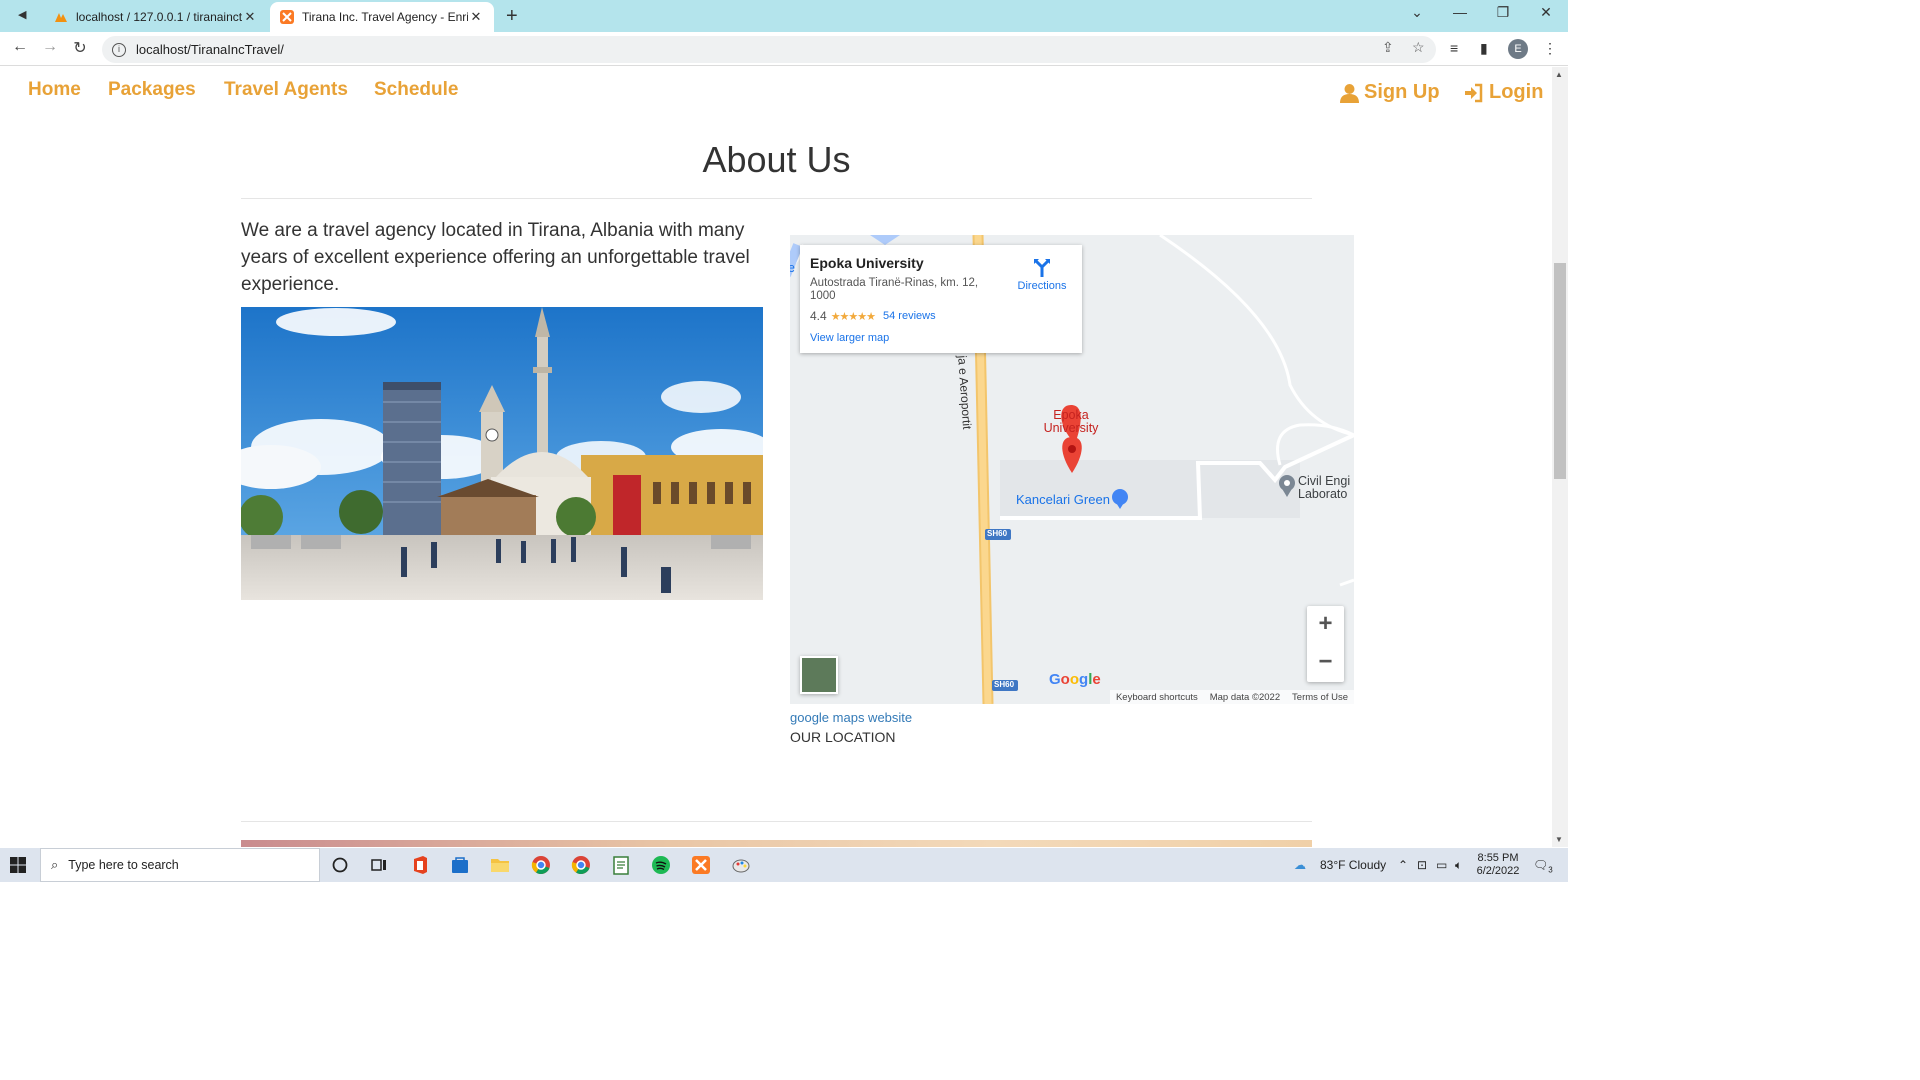 The image size is (1920, 1080). What do you see at coordinates (123, 865) in the screenshot?
I see `search-placeholder: Type here to search` at bounding box center [123, 865].